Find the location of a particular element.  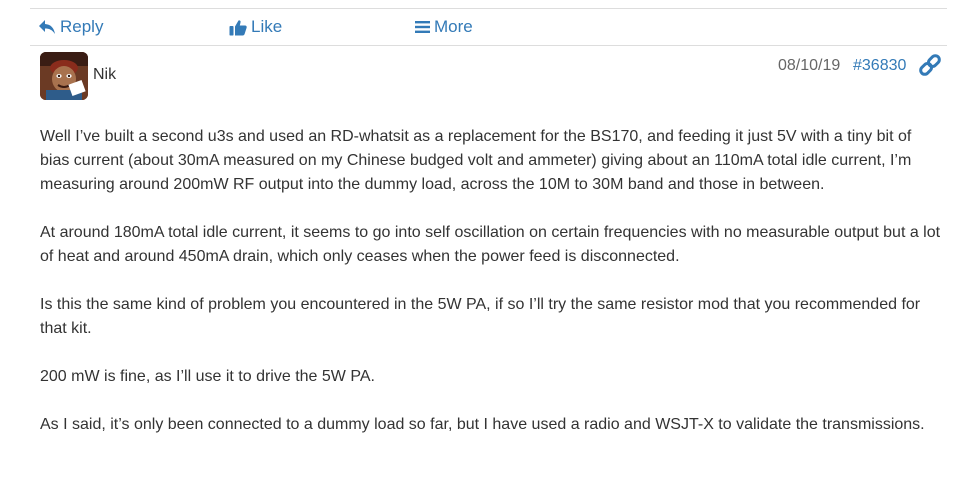

author-name: Nik is located at coordinates (104, 75).